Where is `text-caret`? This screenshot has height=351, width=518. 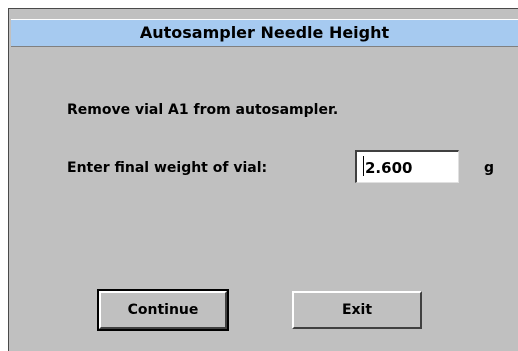
text-caret is located at coordinates (363, 166).